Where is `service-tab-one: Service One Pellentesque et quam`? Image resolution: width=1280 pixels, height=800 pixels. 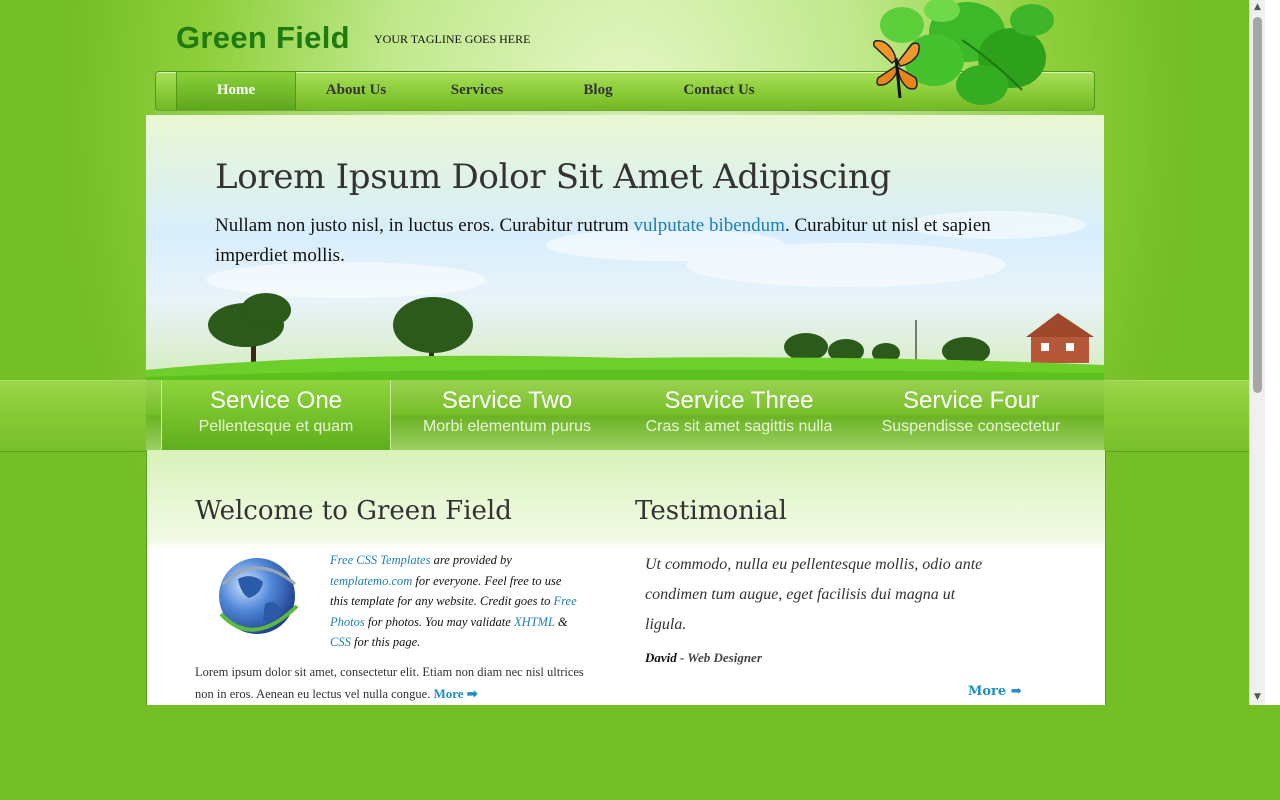 service-tab-one: Service One Pellentesque et quam is located at coordinates (276, 415).